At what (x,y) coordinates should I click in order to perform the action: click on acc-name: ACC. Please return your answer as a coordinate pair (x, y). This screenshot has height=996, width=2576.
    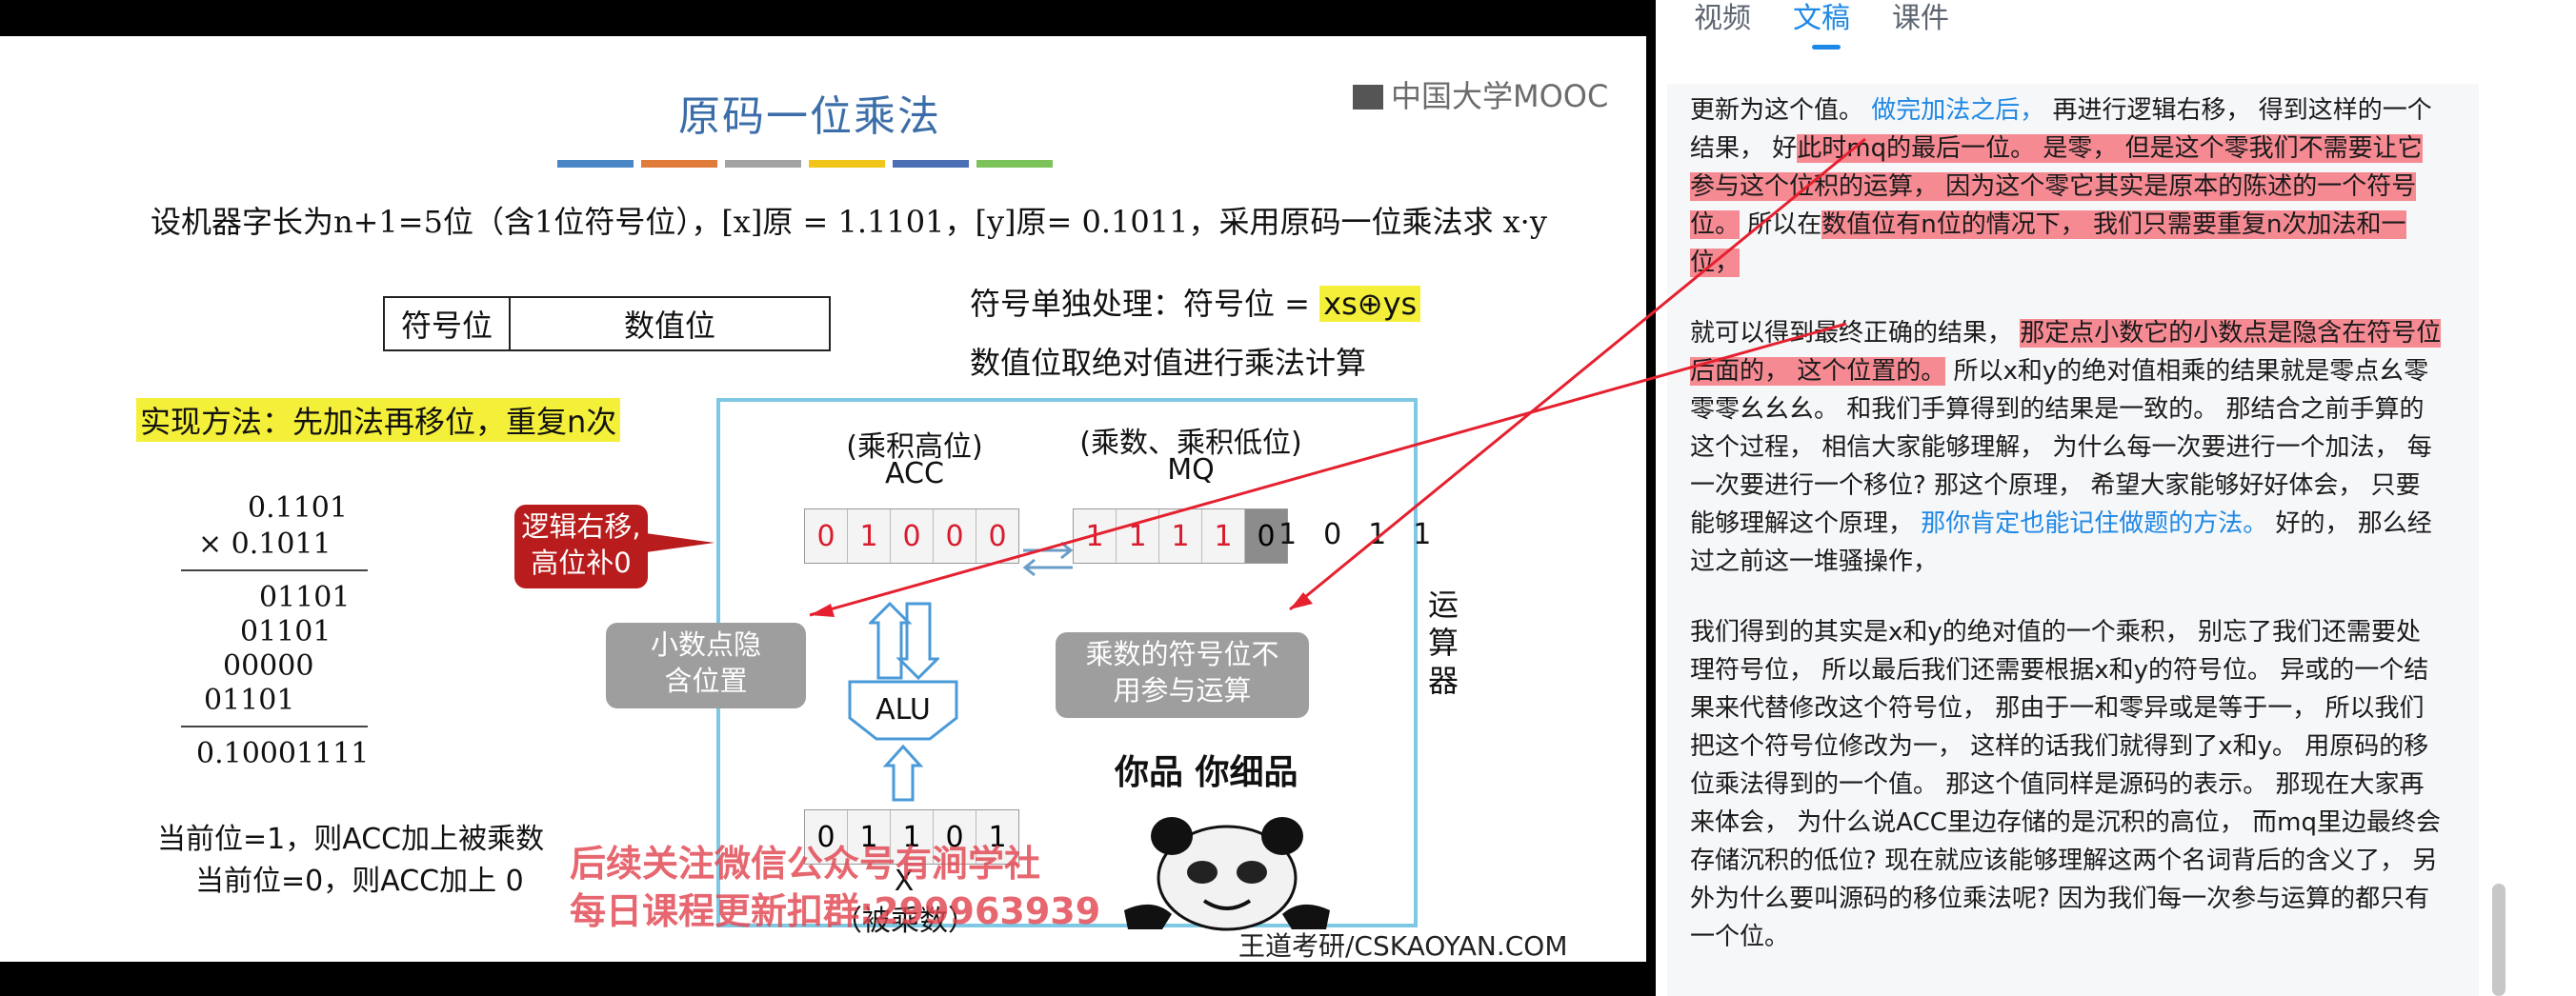
    Looking at the image, I should click on (914, 473).